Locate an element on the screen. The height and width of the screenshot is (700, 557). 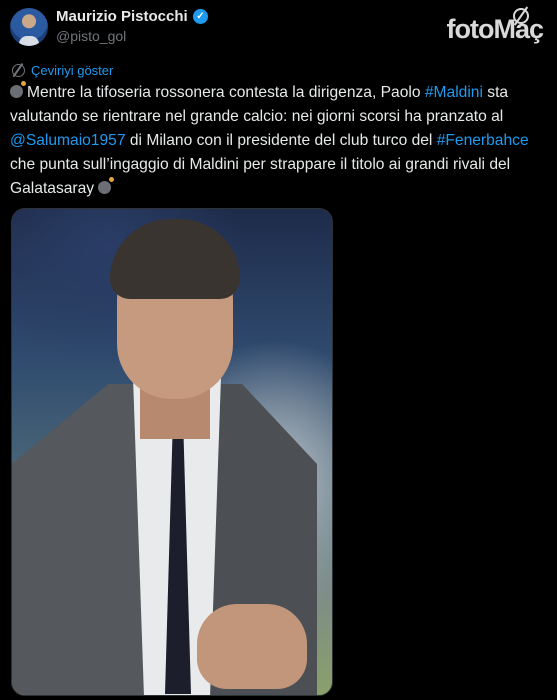
mention-salumaio-link: @Salumaio1957 is located at coordinates (68, 140).